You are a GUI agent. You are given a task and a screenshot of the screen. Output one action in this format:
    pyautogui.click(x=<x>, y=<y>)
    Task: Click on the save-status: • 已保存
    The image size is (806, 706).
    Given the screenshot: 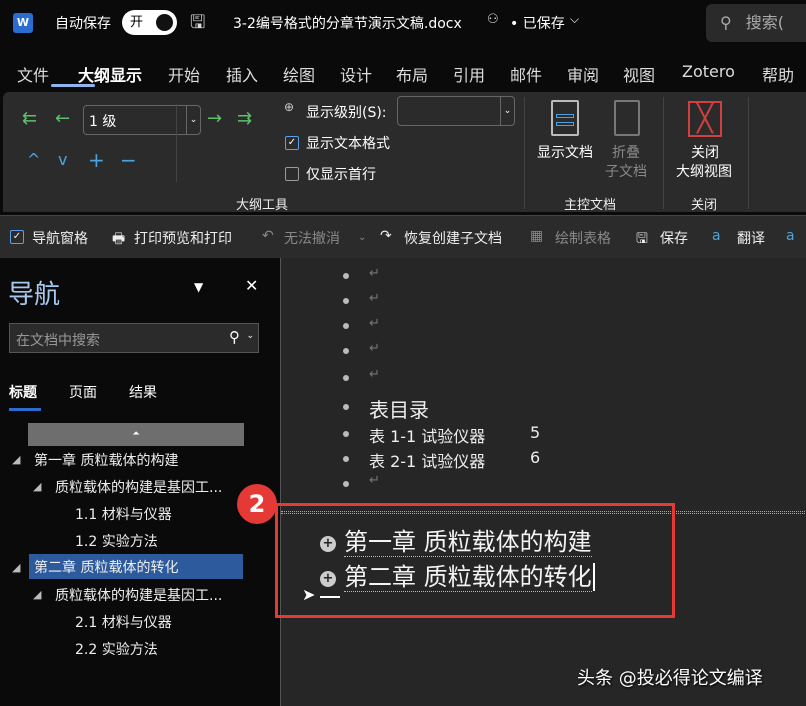 What is the action you would take?
    pyautogui.click(x=537, y=23)
    